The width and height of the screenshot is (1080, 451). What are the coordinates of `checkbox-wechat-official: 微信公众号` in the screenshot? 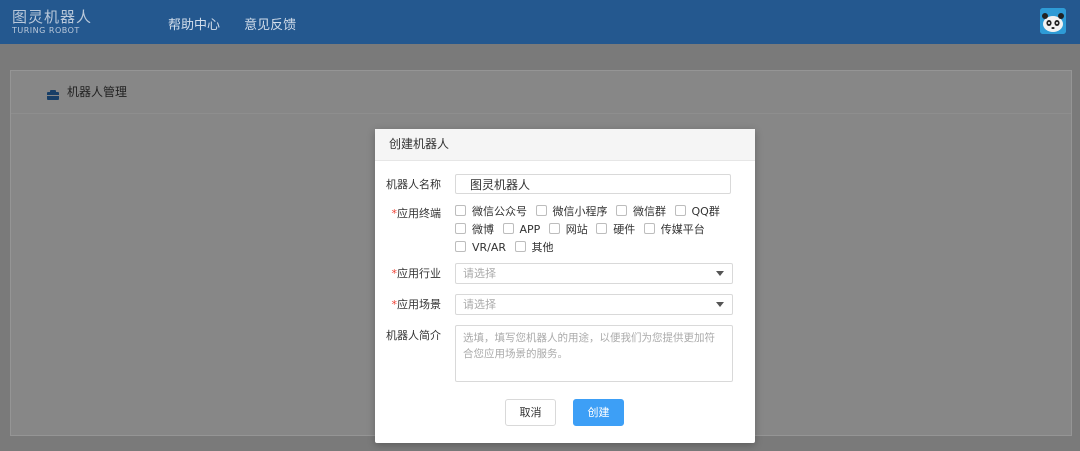 It's located at (491, 212).